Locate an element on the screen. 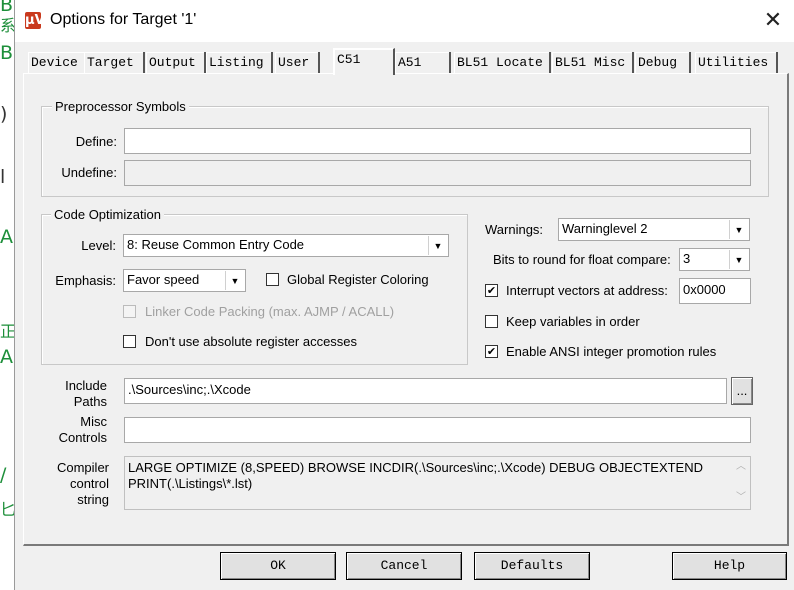 The width and height of the screenshot is (794, 590). ansi-promotion-checkbox: ✔ is located at coordinates (491, 351).